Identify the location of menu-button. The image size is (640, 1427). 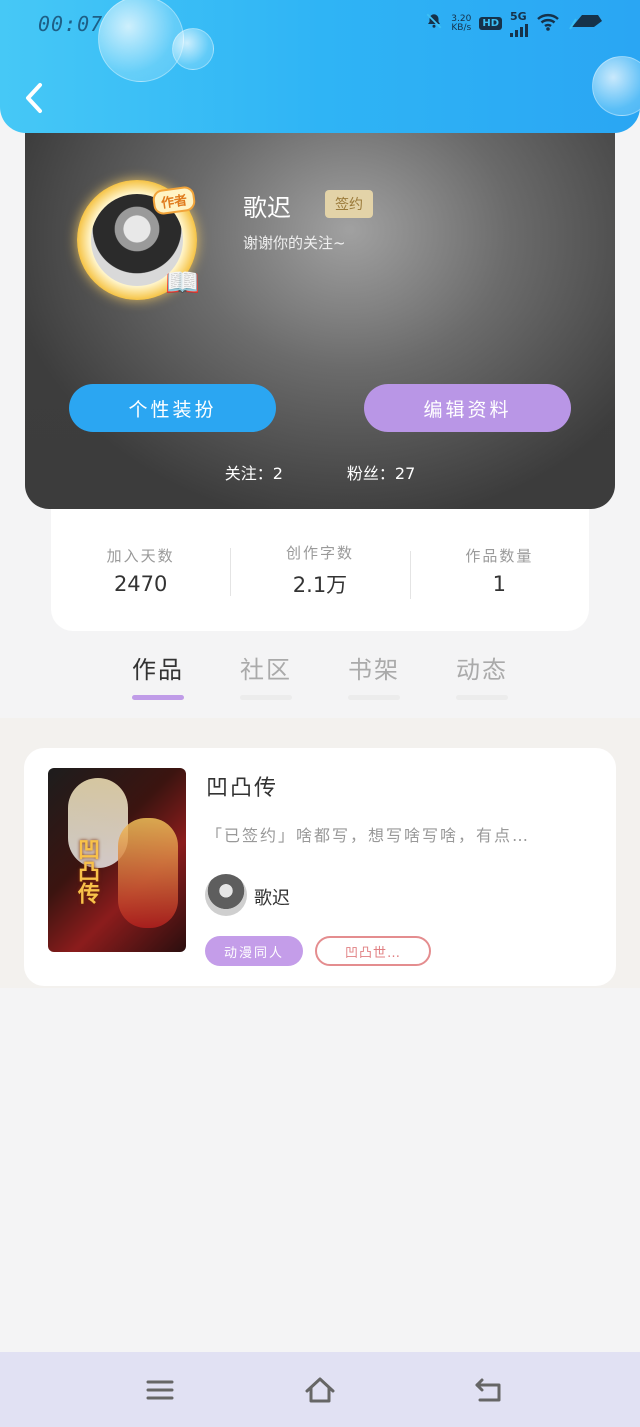
(160, 1390).